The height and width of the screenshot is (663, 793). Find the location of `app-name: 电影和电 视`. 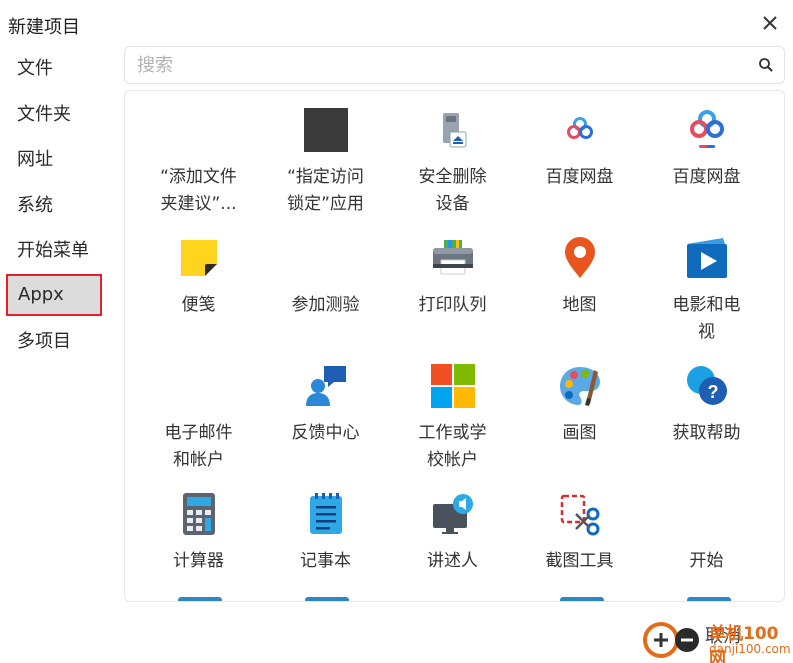

app-name: 电影和电 视 is located at coordinates (706, 318).